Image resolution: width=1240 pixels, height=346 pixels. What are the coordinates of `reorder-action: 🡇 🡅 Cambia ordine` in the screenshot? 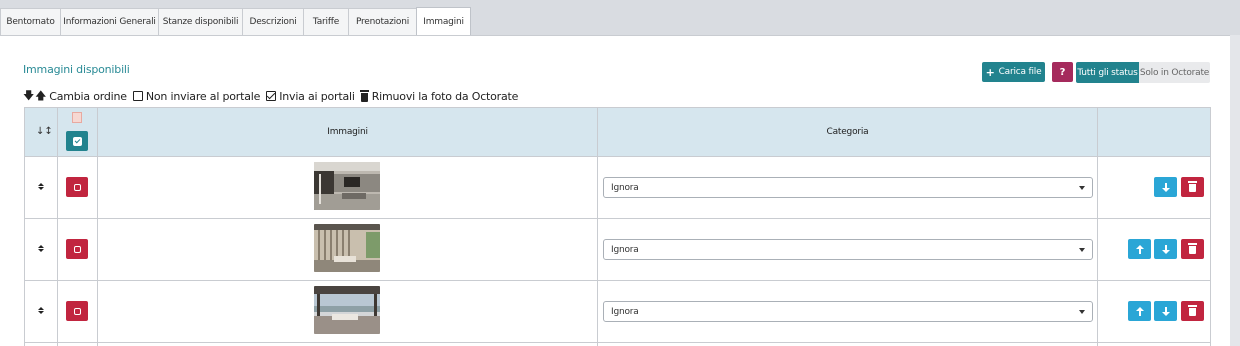 It's located at (75, 96).